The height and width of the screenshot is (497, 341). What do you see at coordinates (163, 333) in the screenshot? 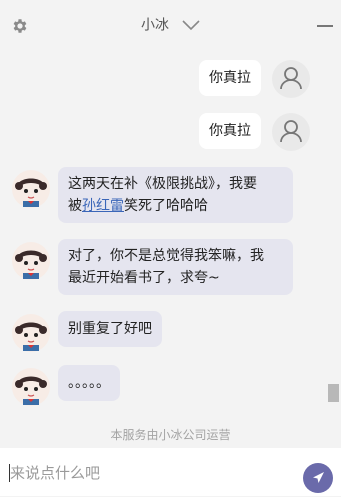
I see `message-row: 别重复了好吧` at bounding box center [163, 333].